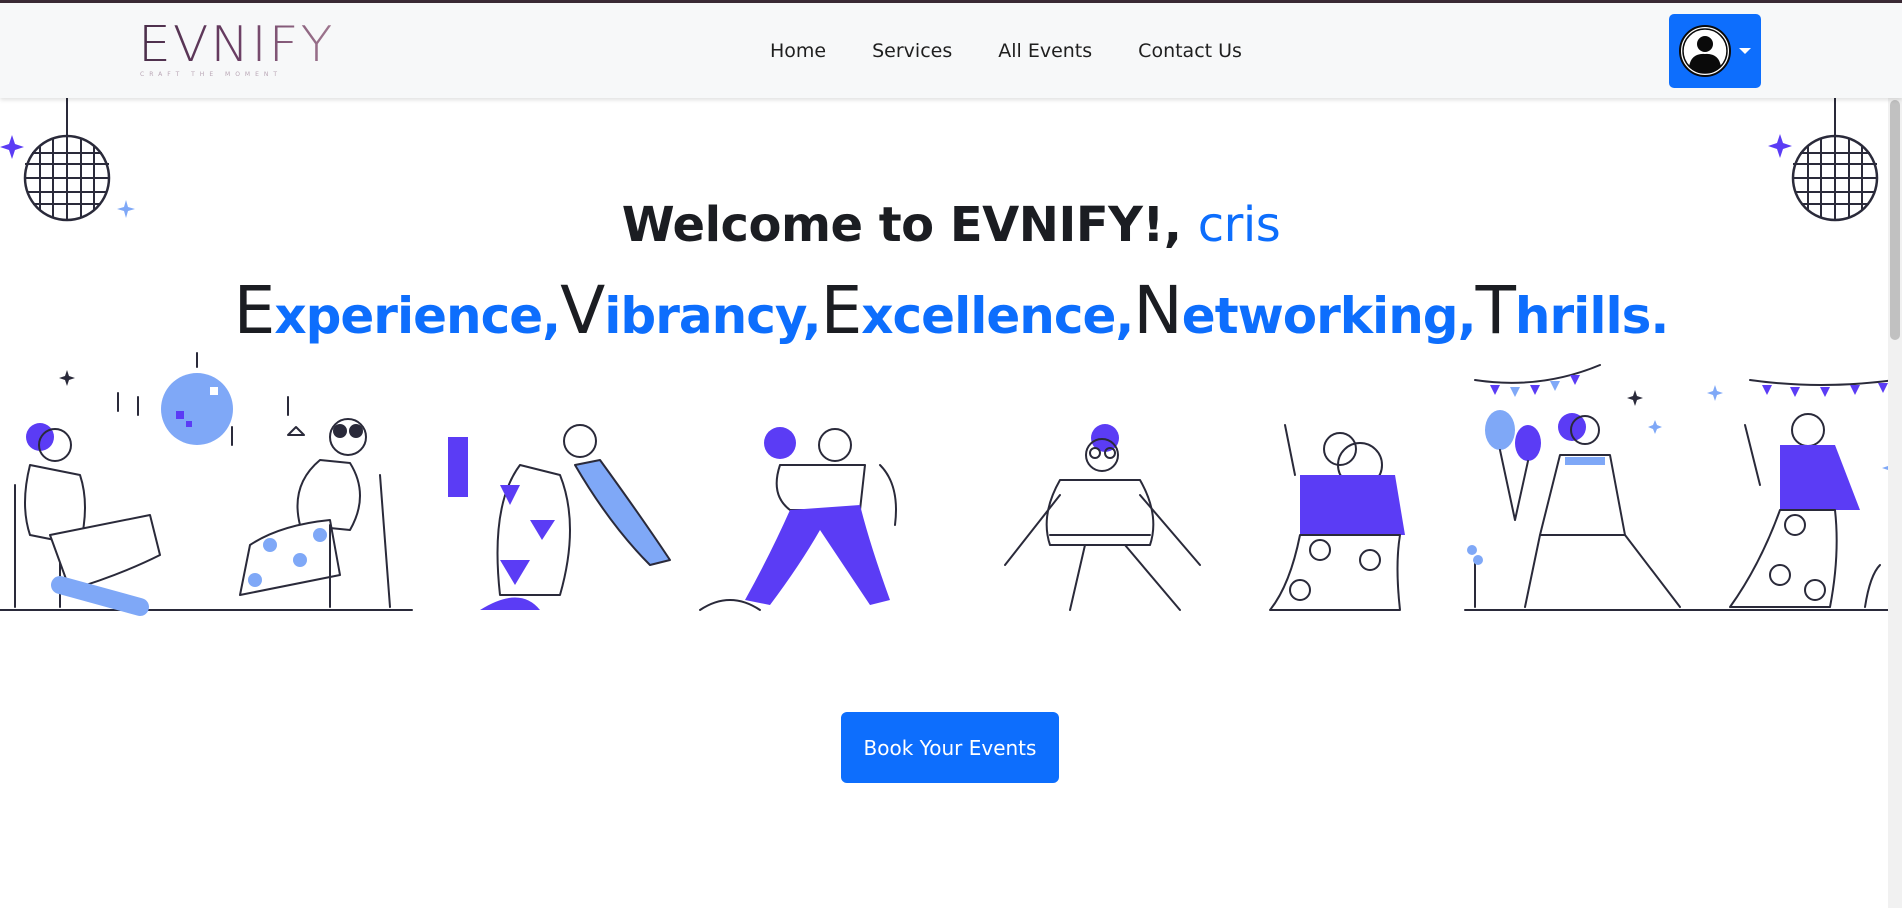 The width and height of the screenshot is (1902, 908). I want to click on brand-logo: EVNIFY CRAFT THE MOMENT, so click(235, 52).